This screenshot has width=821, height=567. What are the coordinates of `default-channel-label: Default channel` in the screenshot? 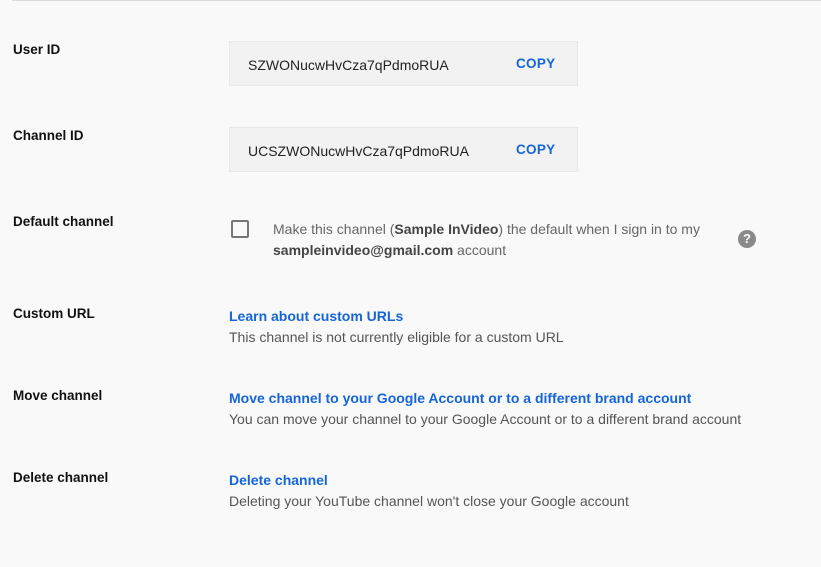 It's located at (63, 221).